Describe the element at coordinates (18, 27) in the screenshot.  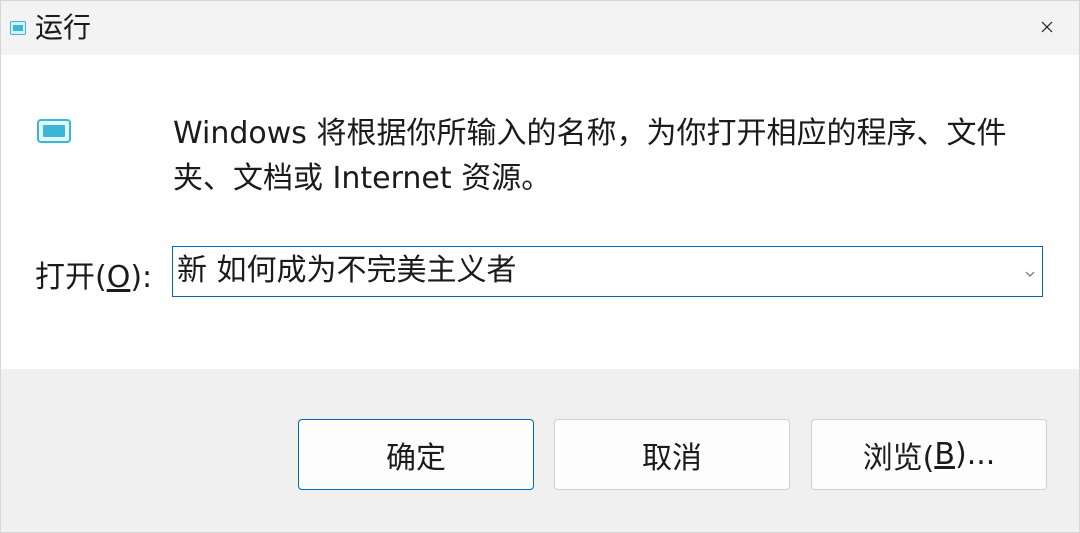
I see `run-dialog-icon` at that location.